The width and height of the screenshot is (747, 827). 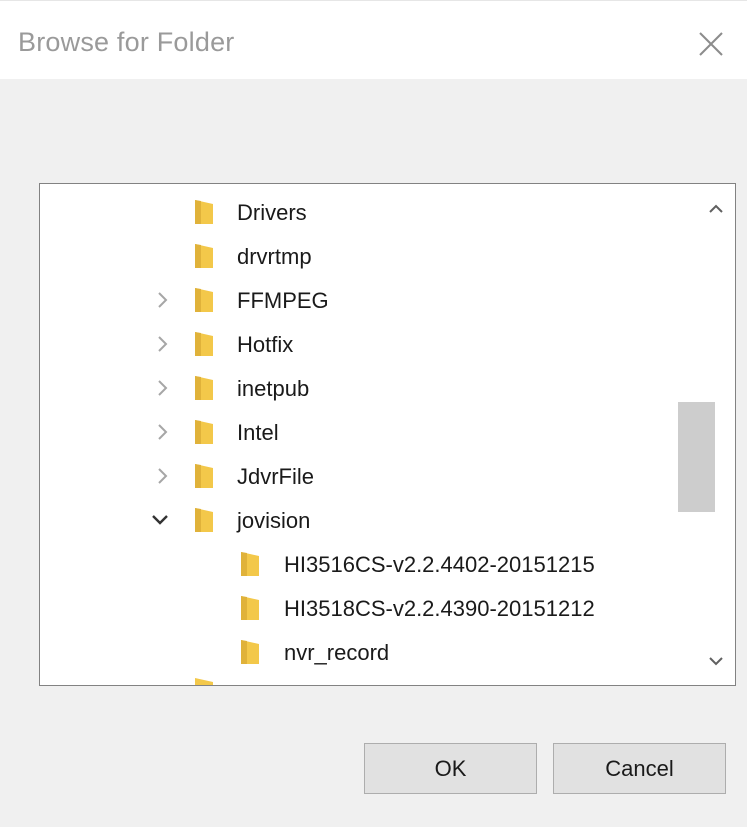 I want to click on tree-item-nvr-record: nvr_record, so click(x=360, y=652).